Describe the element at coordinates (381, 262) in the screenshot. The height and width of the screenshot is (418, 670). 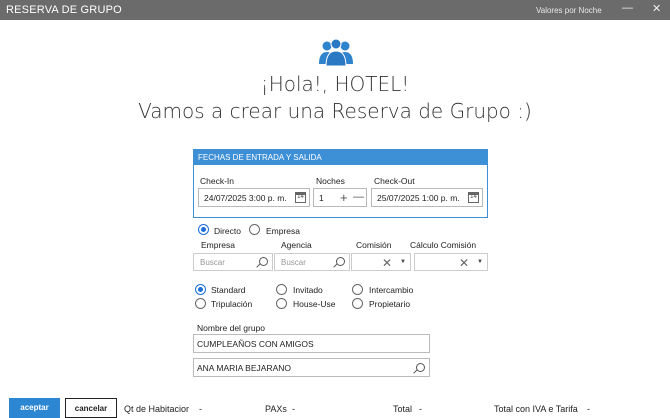
I see `comision-select: ✕ ▼` at that location.